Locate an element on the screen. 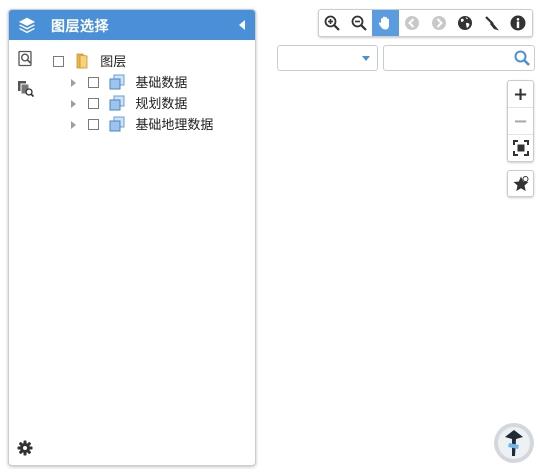 The width and height of the screenshot is (543, 475). zoom-out-button: − is located at coordinates (520, 121).